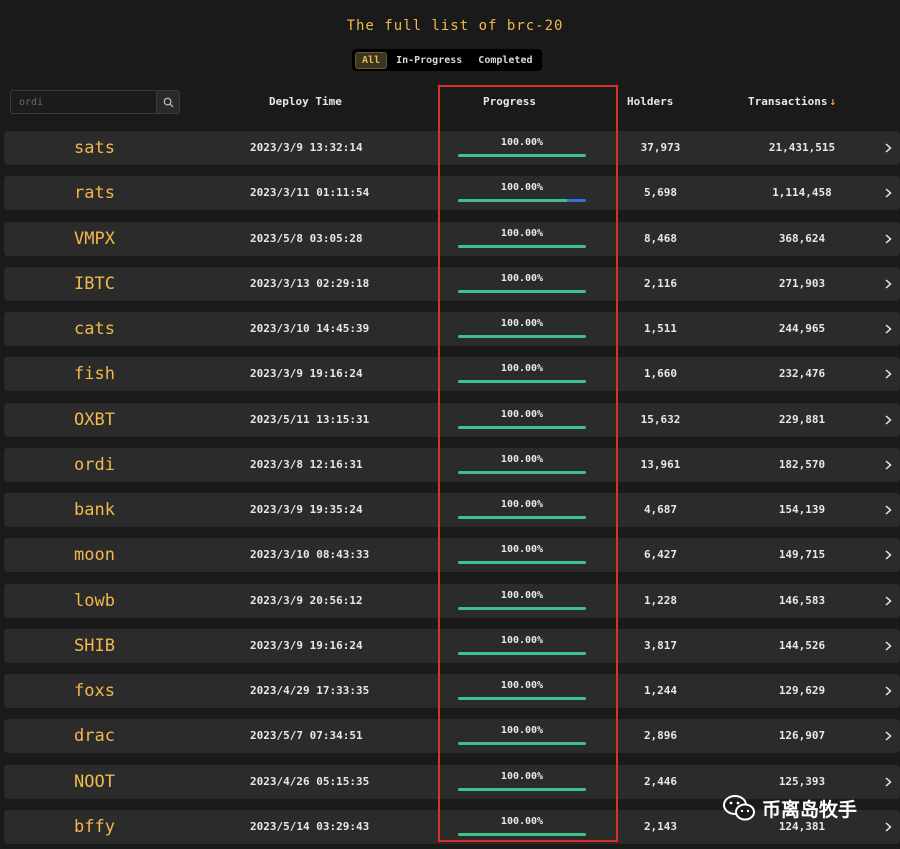 The height and width of the screenshot is (849, 900). I want to click on transactions-count: 129,629, so click(802, 690).